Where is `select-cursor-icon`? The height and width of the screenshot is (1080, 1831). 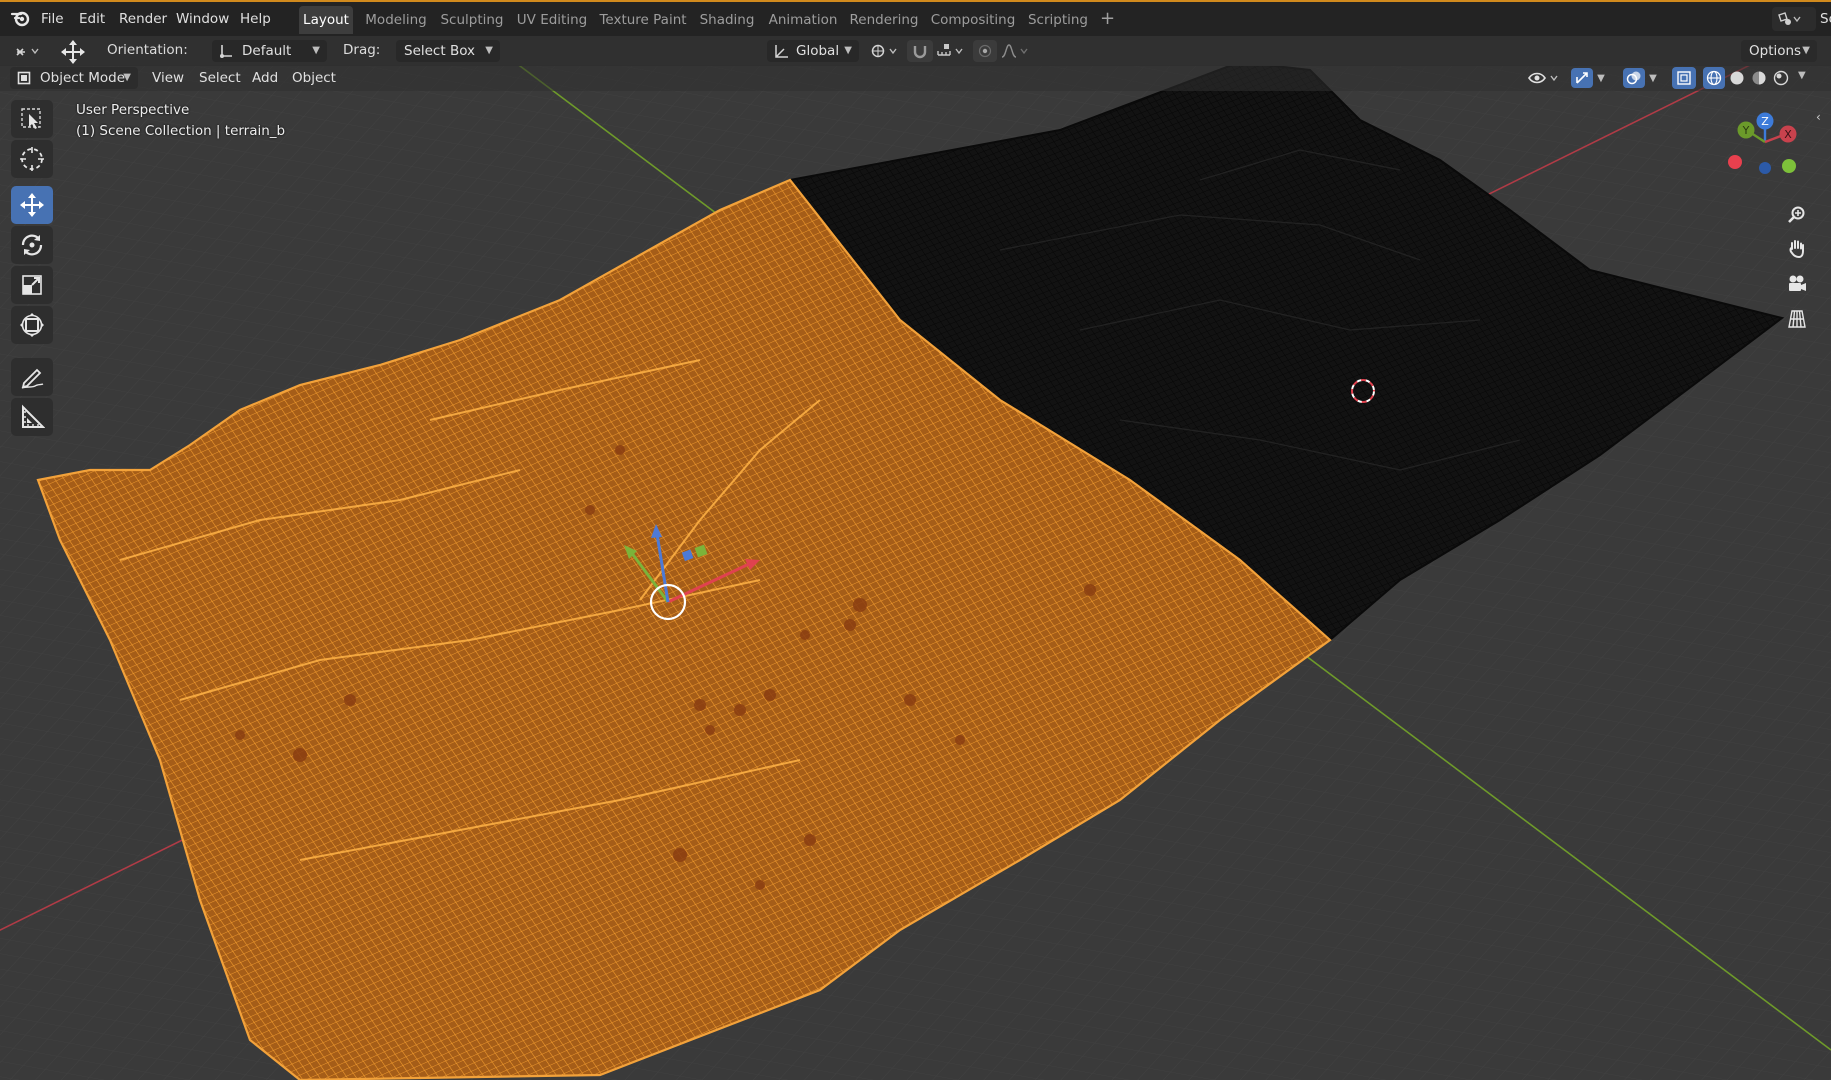
select-cursor-icon is located at coordinates (31, 118).